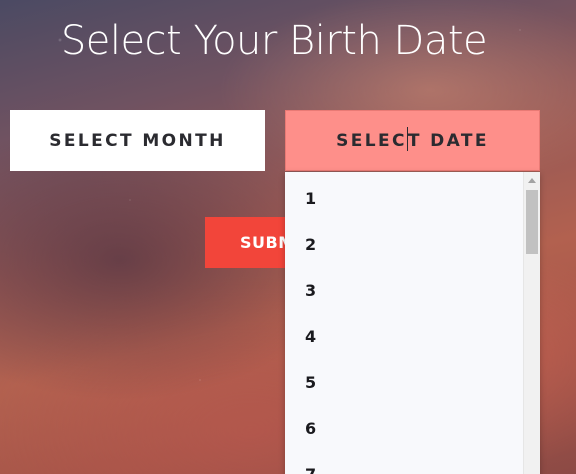  I want to click on dropdown-scrollbar, so click(531, 323).